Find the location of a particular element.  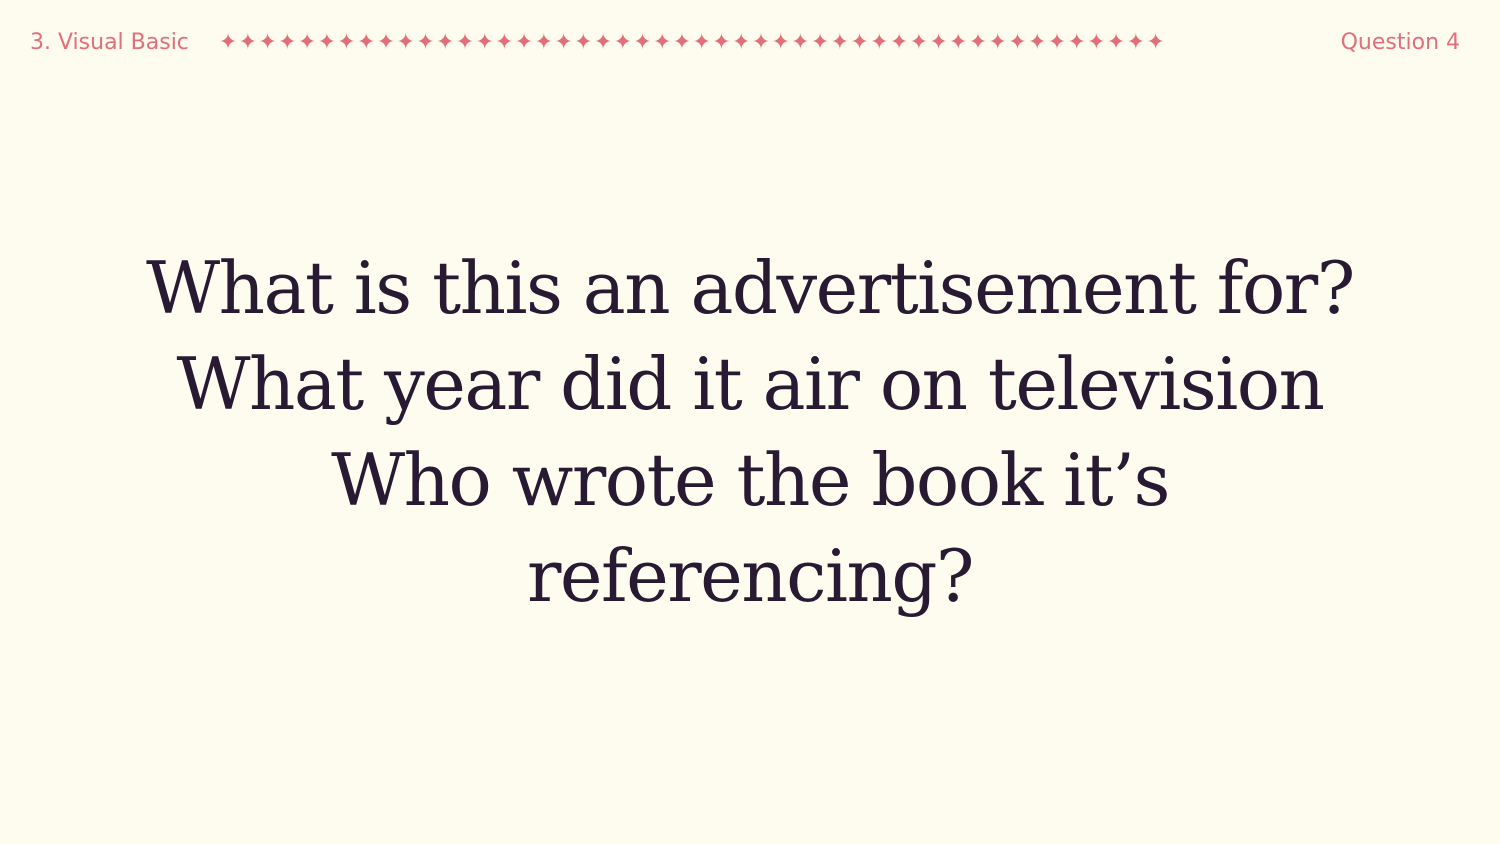

question-line: What is this an advertisement for? is located at coordinates (750, 288).